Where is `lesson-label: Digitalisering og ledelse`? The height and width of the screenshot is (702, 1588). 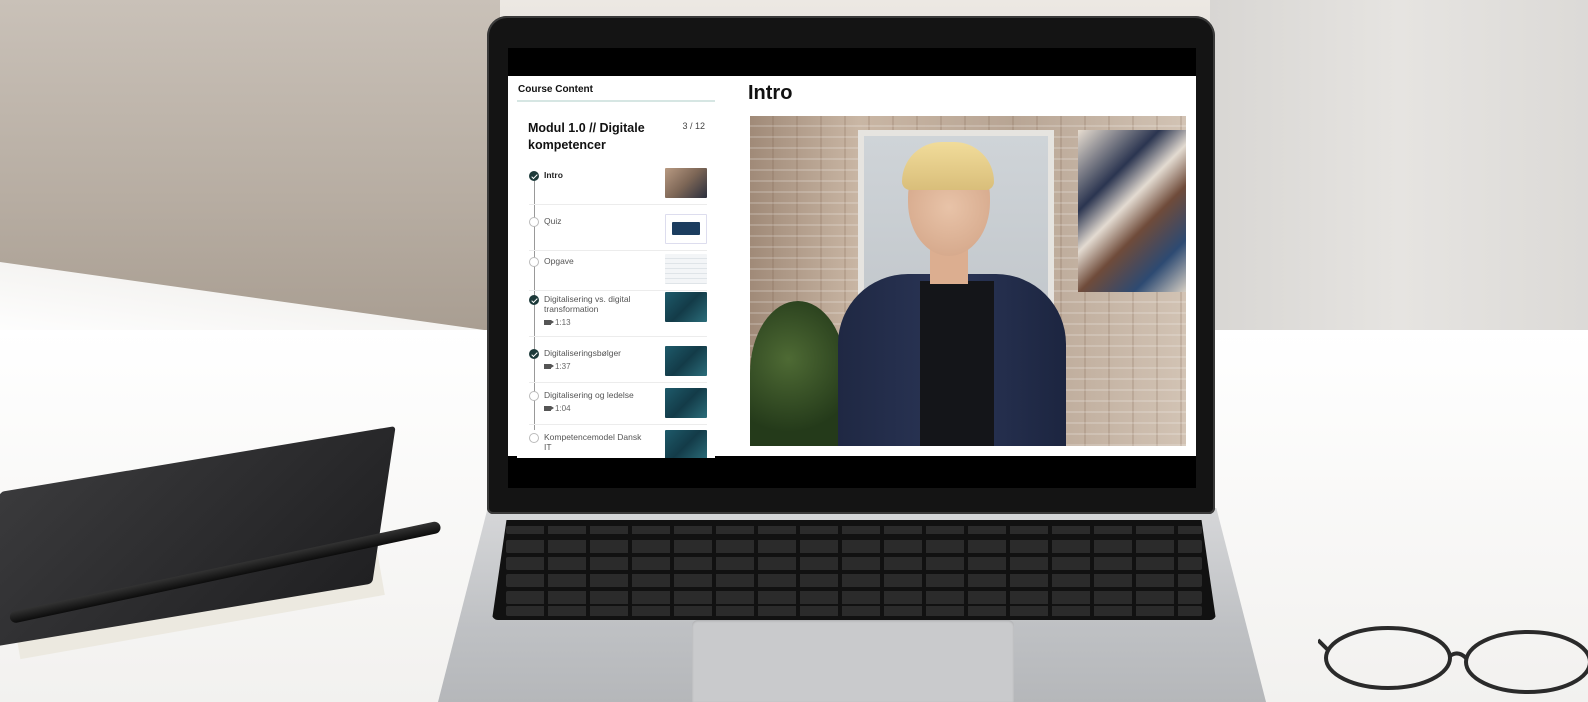
lesson-label: Digitalisering og ledelse is located at coordinates (589, 395).